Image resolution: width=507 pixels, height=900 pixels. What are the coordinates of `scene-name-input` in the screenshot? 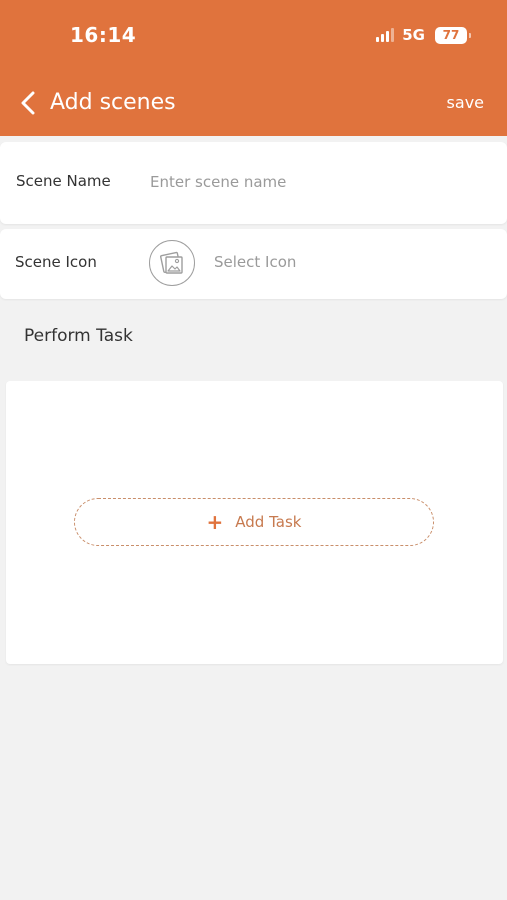 It's located at (315, 182).